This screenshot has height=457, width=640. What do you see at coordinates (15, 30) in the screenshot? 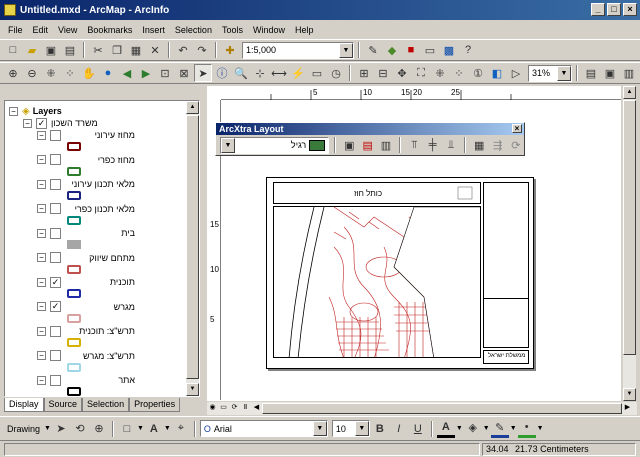
I see `menu-file: File` at bounding box center [15, 30].